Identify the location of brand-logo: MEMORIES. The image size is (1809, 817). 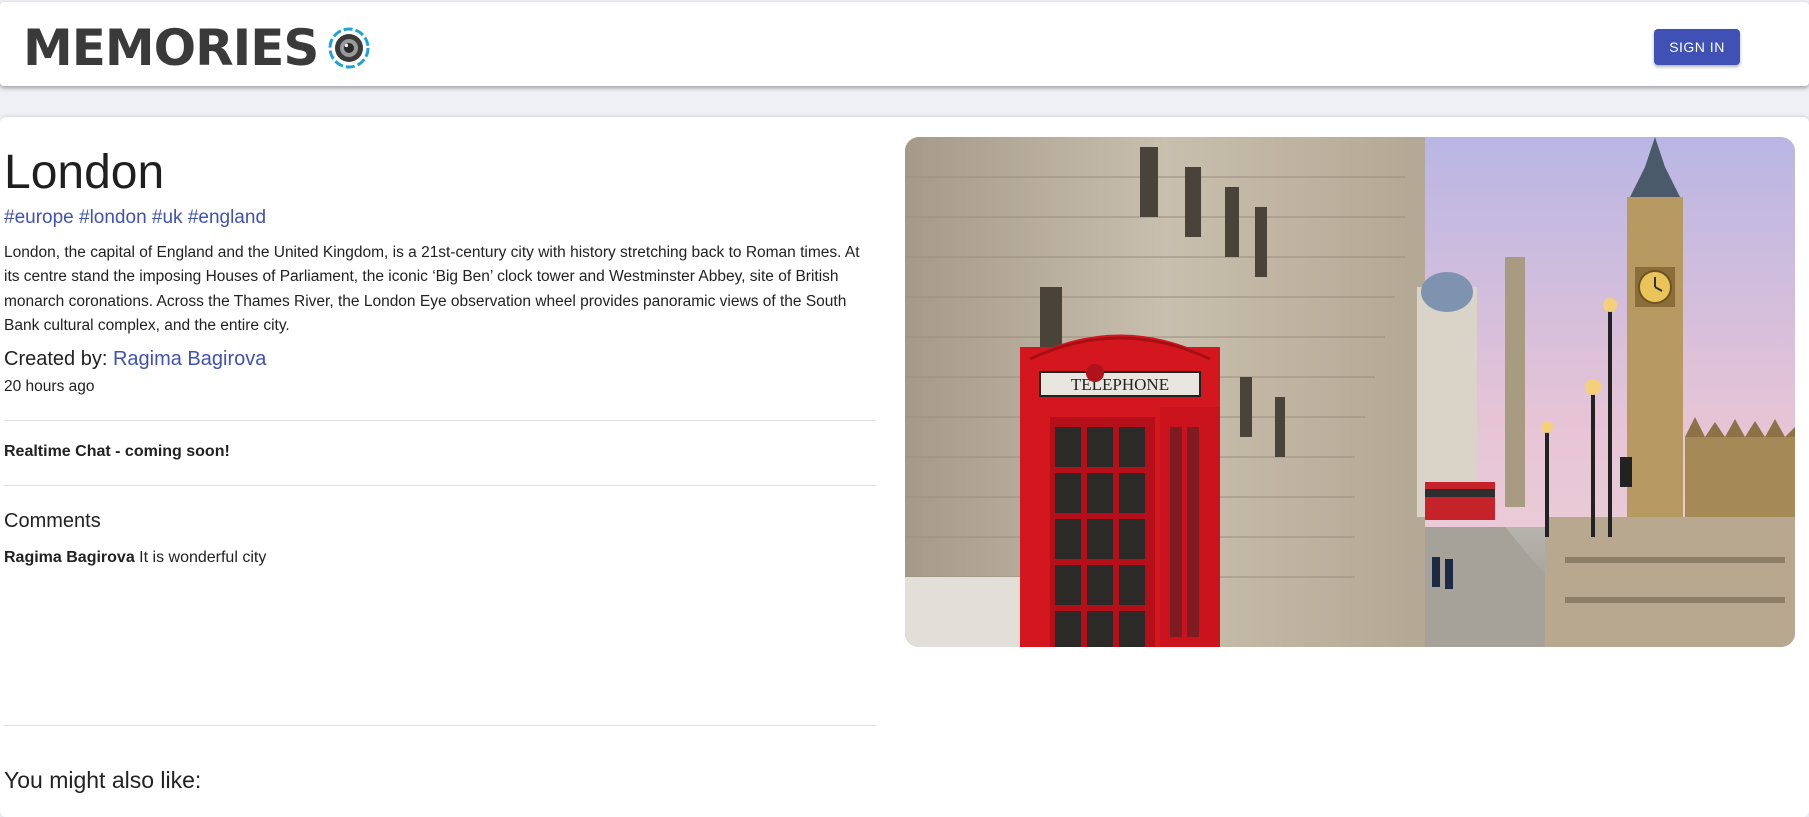
(197, 48).